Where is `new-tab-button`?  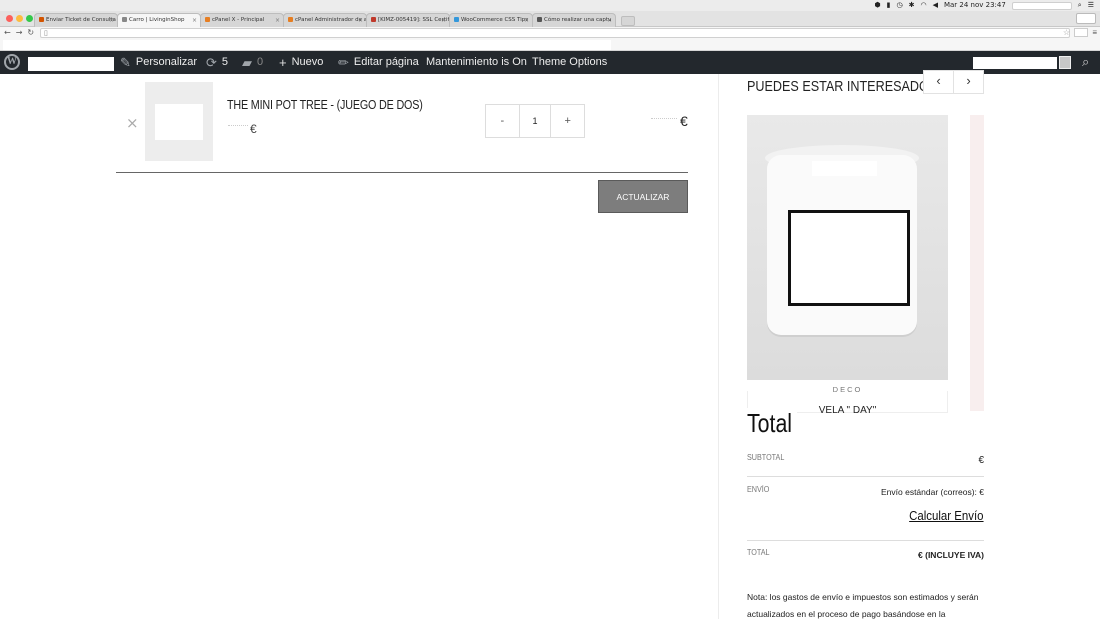 new-tab-button is located at coordinates (628, 21).